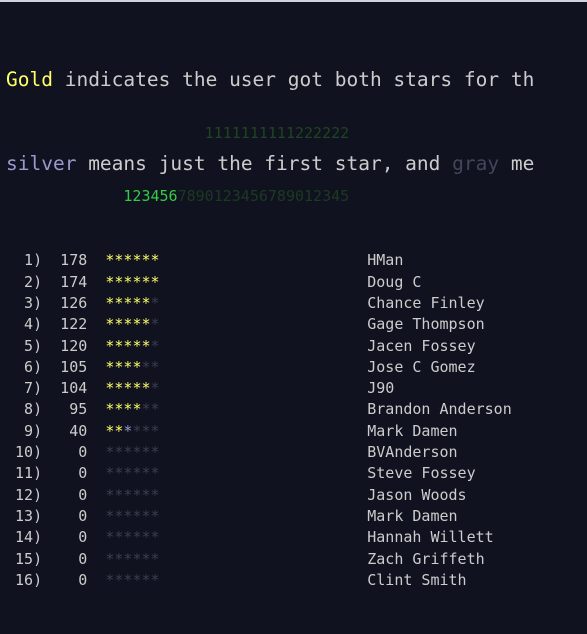  Describe the element at coordinates (65, 281) in the screenshot. I see `row-score: 174` at that location.